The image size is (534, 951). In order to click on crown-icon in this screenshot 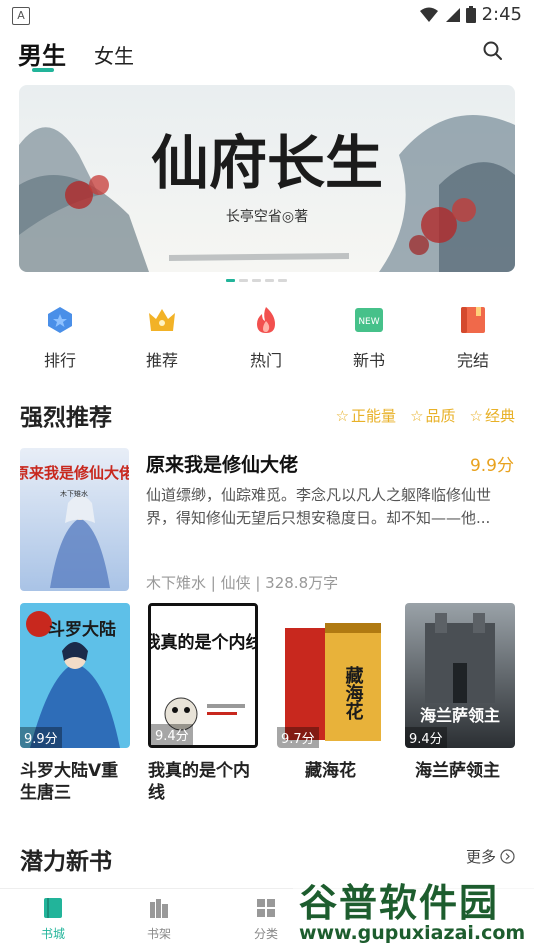, I will do `click(162, 320)`.